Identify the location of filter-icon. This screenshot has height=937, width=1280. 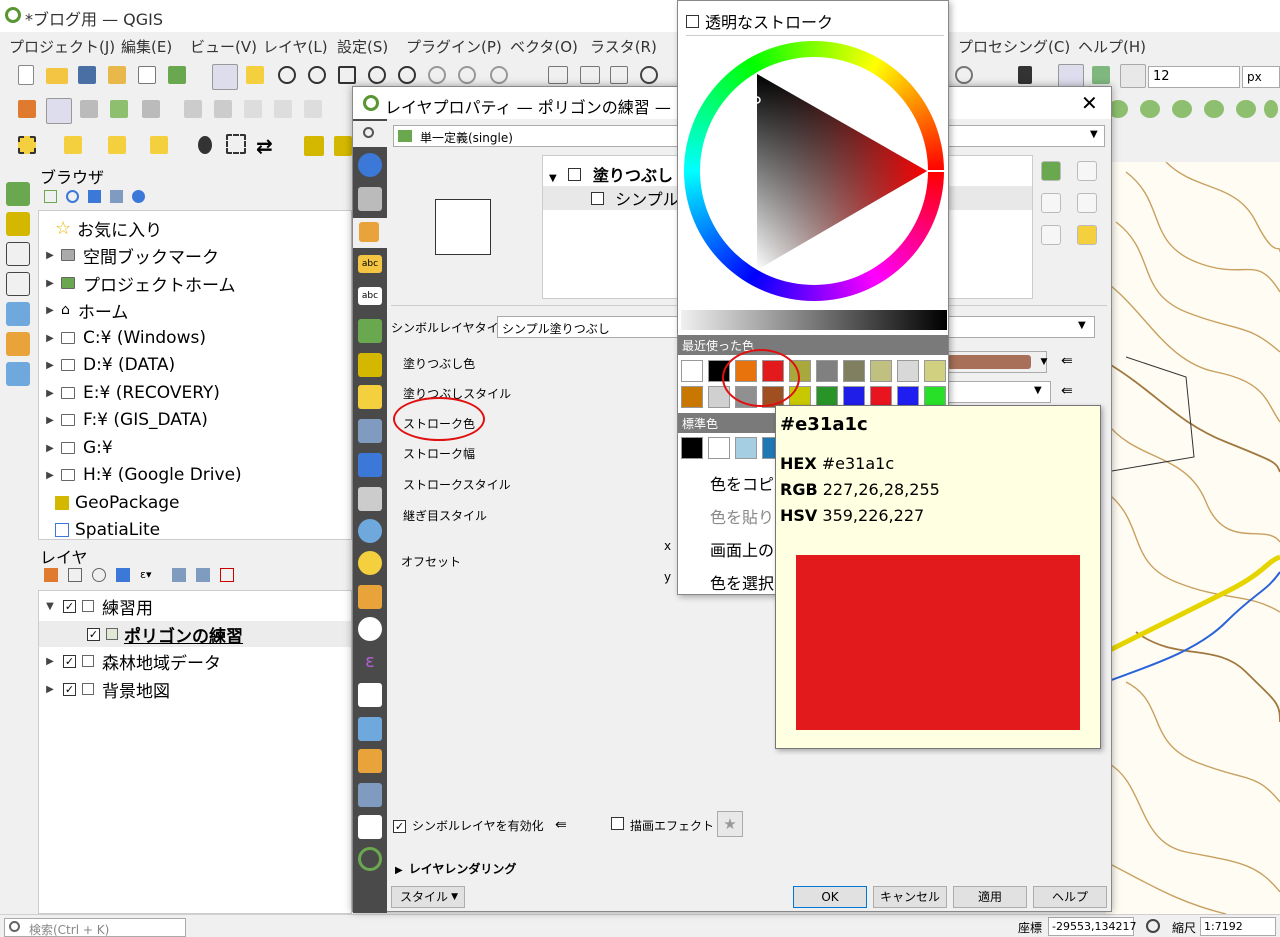
(94, 196).